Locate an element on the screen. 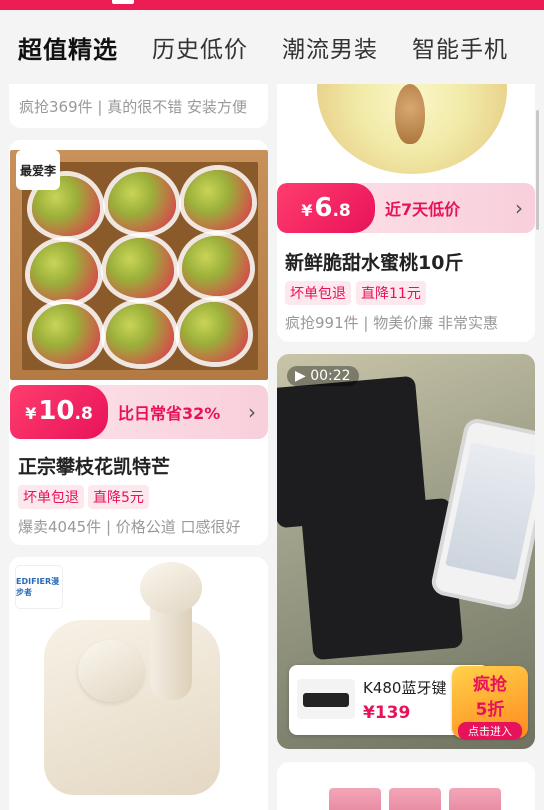 Image resolution: width=544 pixels, height=810 pixels. product-title: 新鲜脆甜水蜜桃10斤 is located at coordinates (374, 261).